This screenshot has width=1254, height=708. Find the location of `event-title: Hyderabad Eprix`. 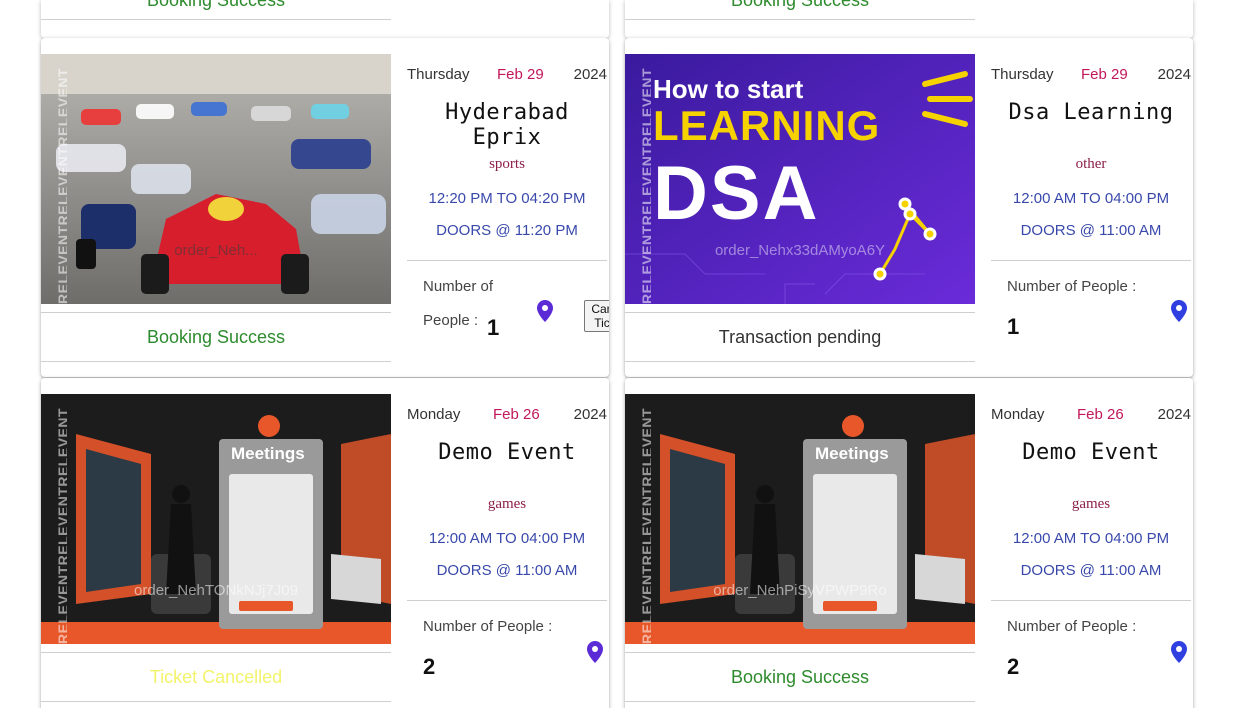

event-title: Hyderabad Eprix is located at coordinates (507, 125).